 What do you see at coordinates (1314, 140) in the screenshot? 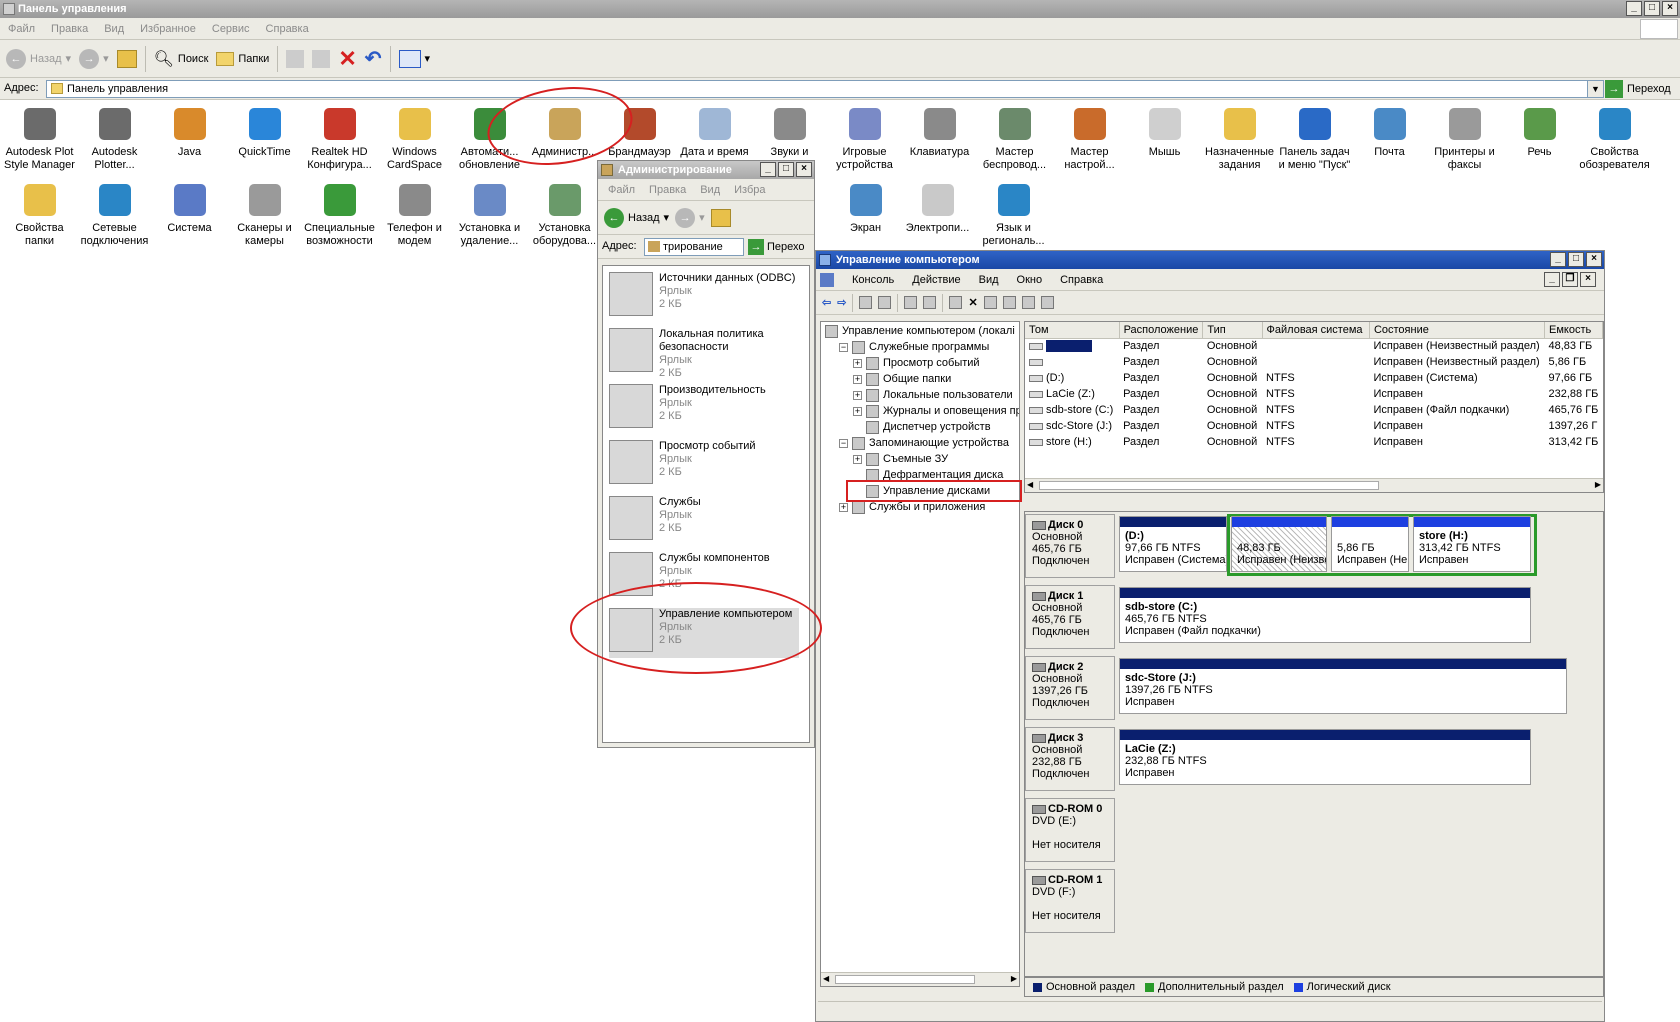
I see `cp-item: Панель задач и меню "Пуск"` at bounding box center [1314, 140].